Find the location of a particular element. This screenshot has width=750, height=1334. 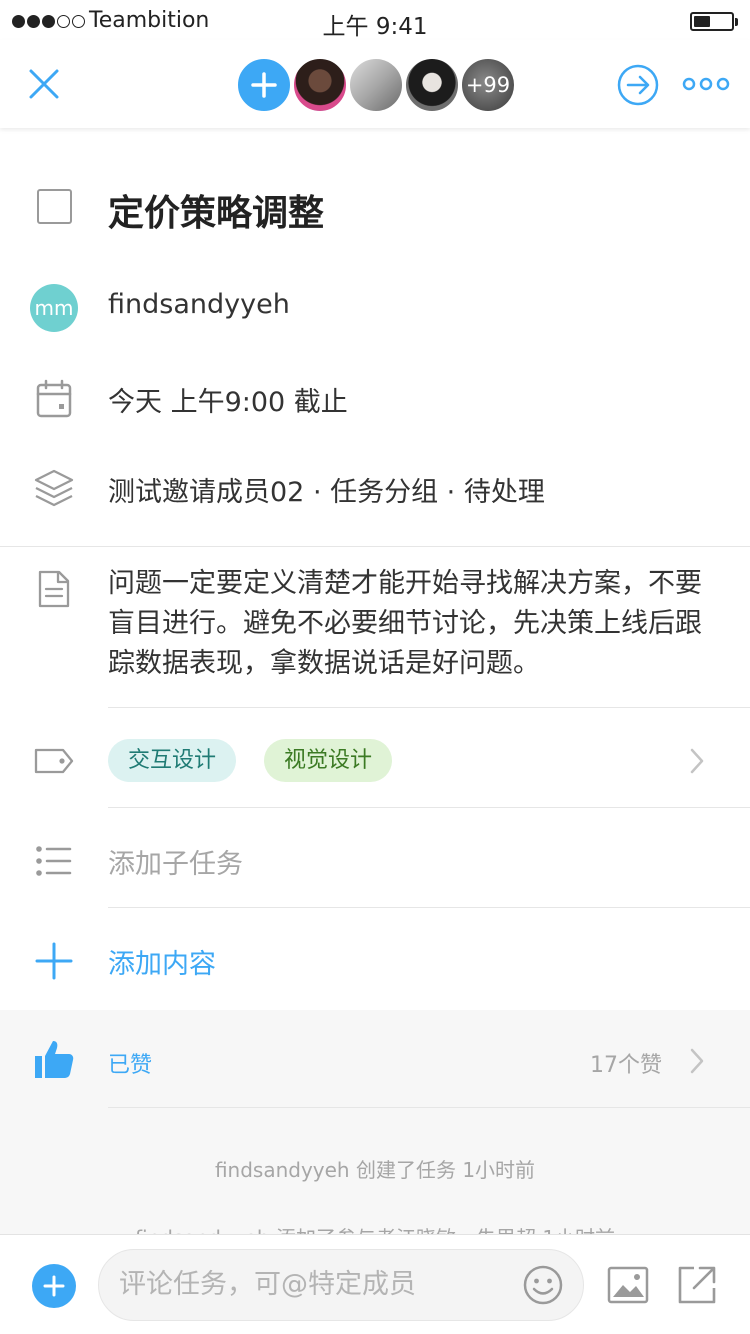

status-time: 上午 9:41 is located at coordinates (375, 27).